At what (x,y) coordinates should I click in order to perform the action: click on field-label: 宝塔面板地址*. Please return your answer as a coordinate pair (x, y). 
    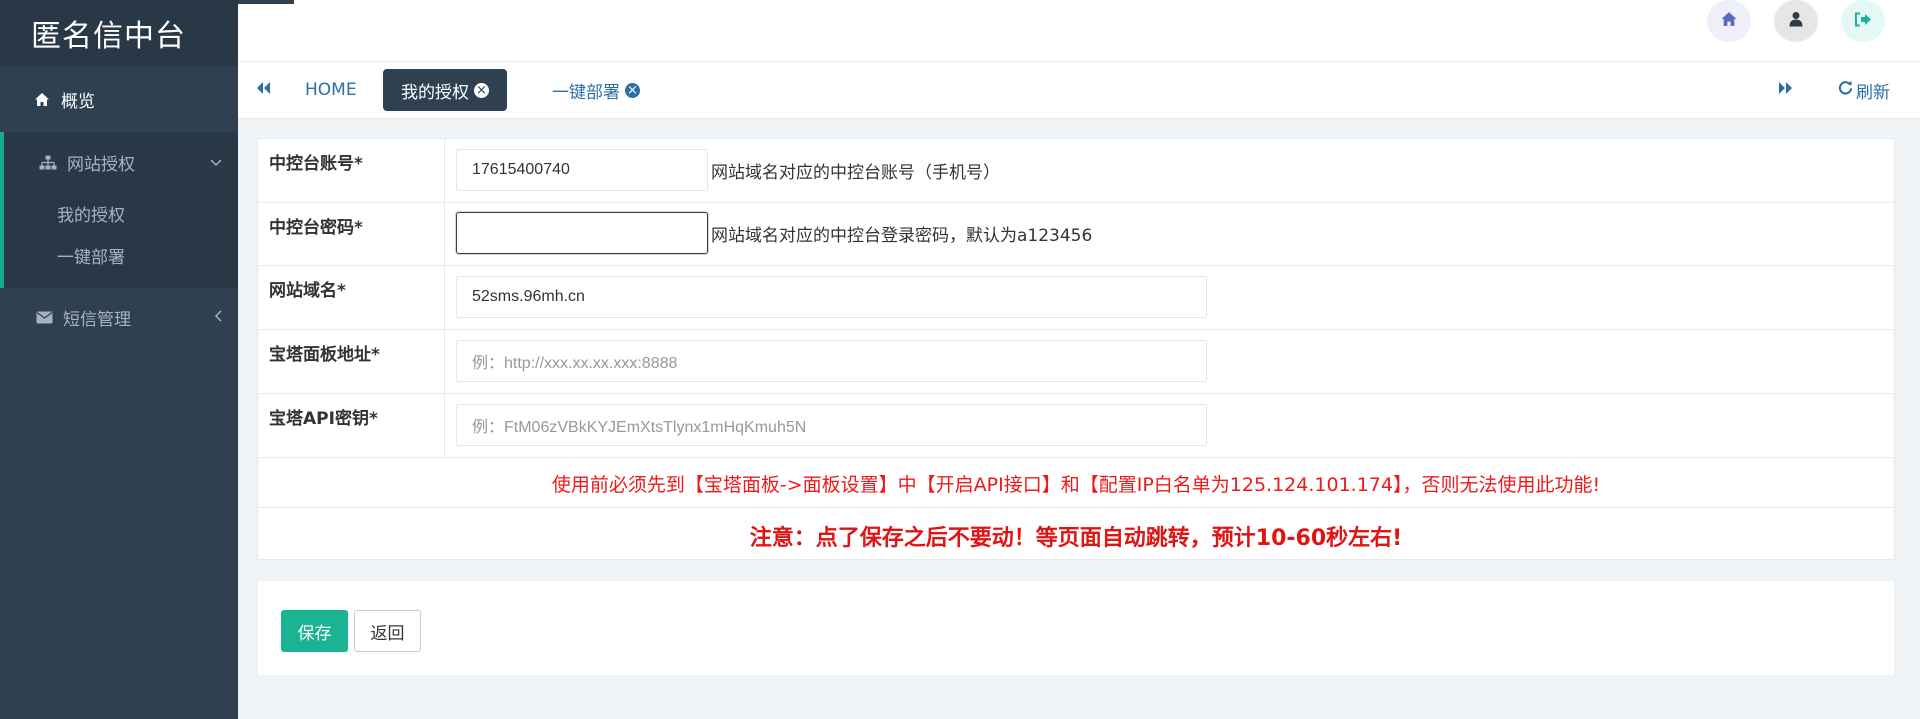
    Looking at the image, I should click on (351, 361).